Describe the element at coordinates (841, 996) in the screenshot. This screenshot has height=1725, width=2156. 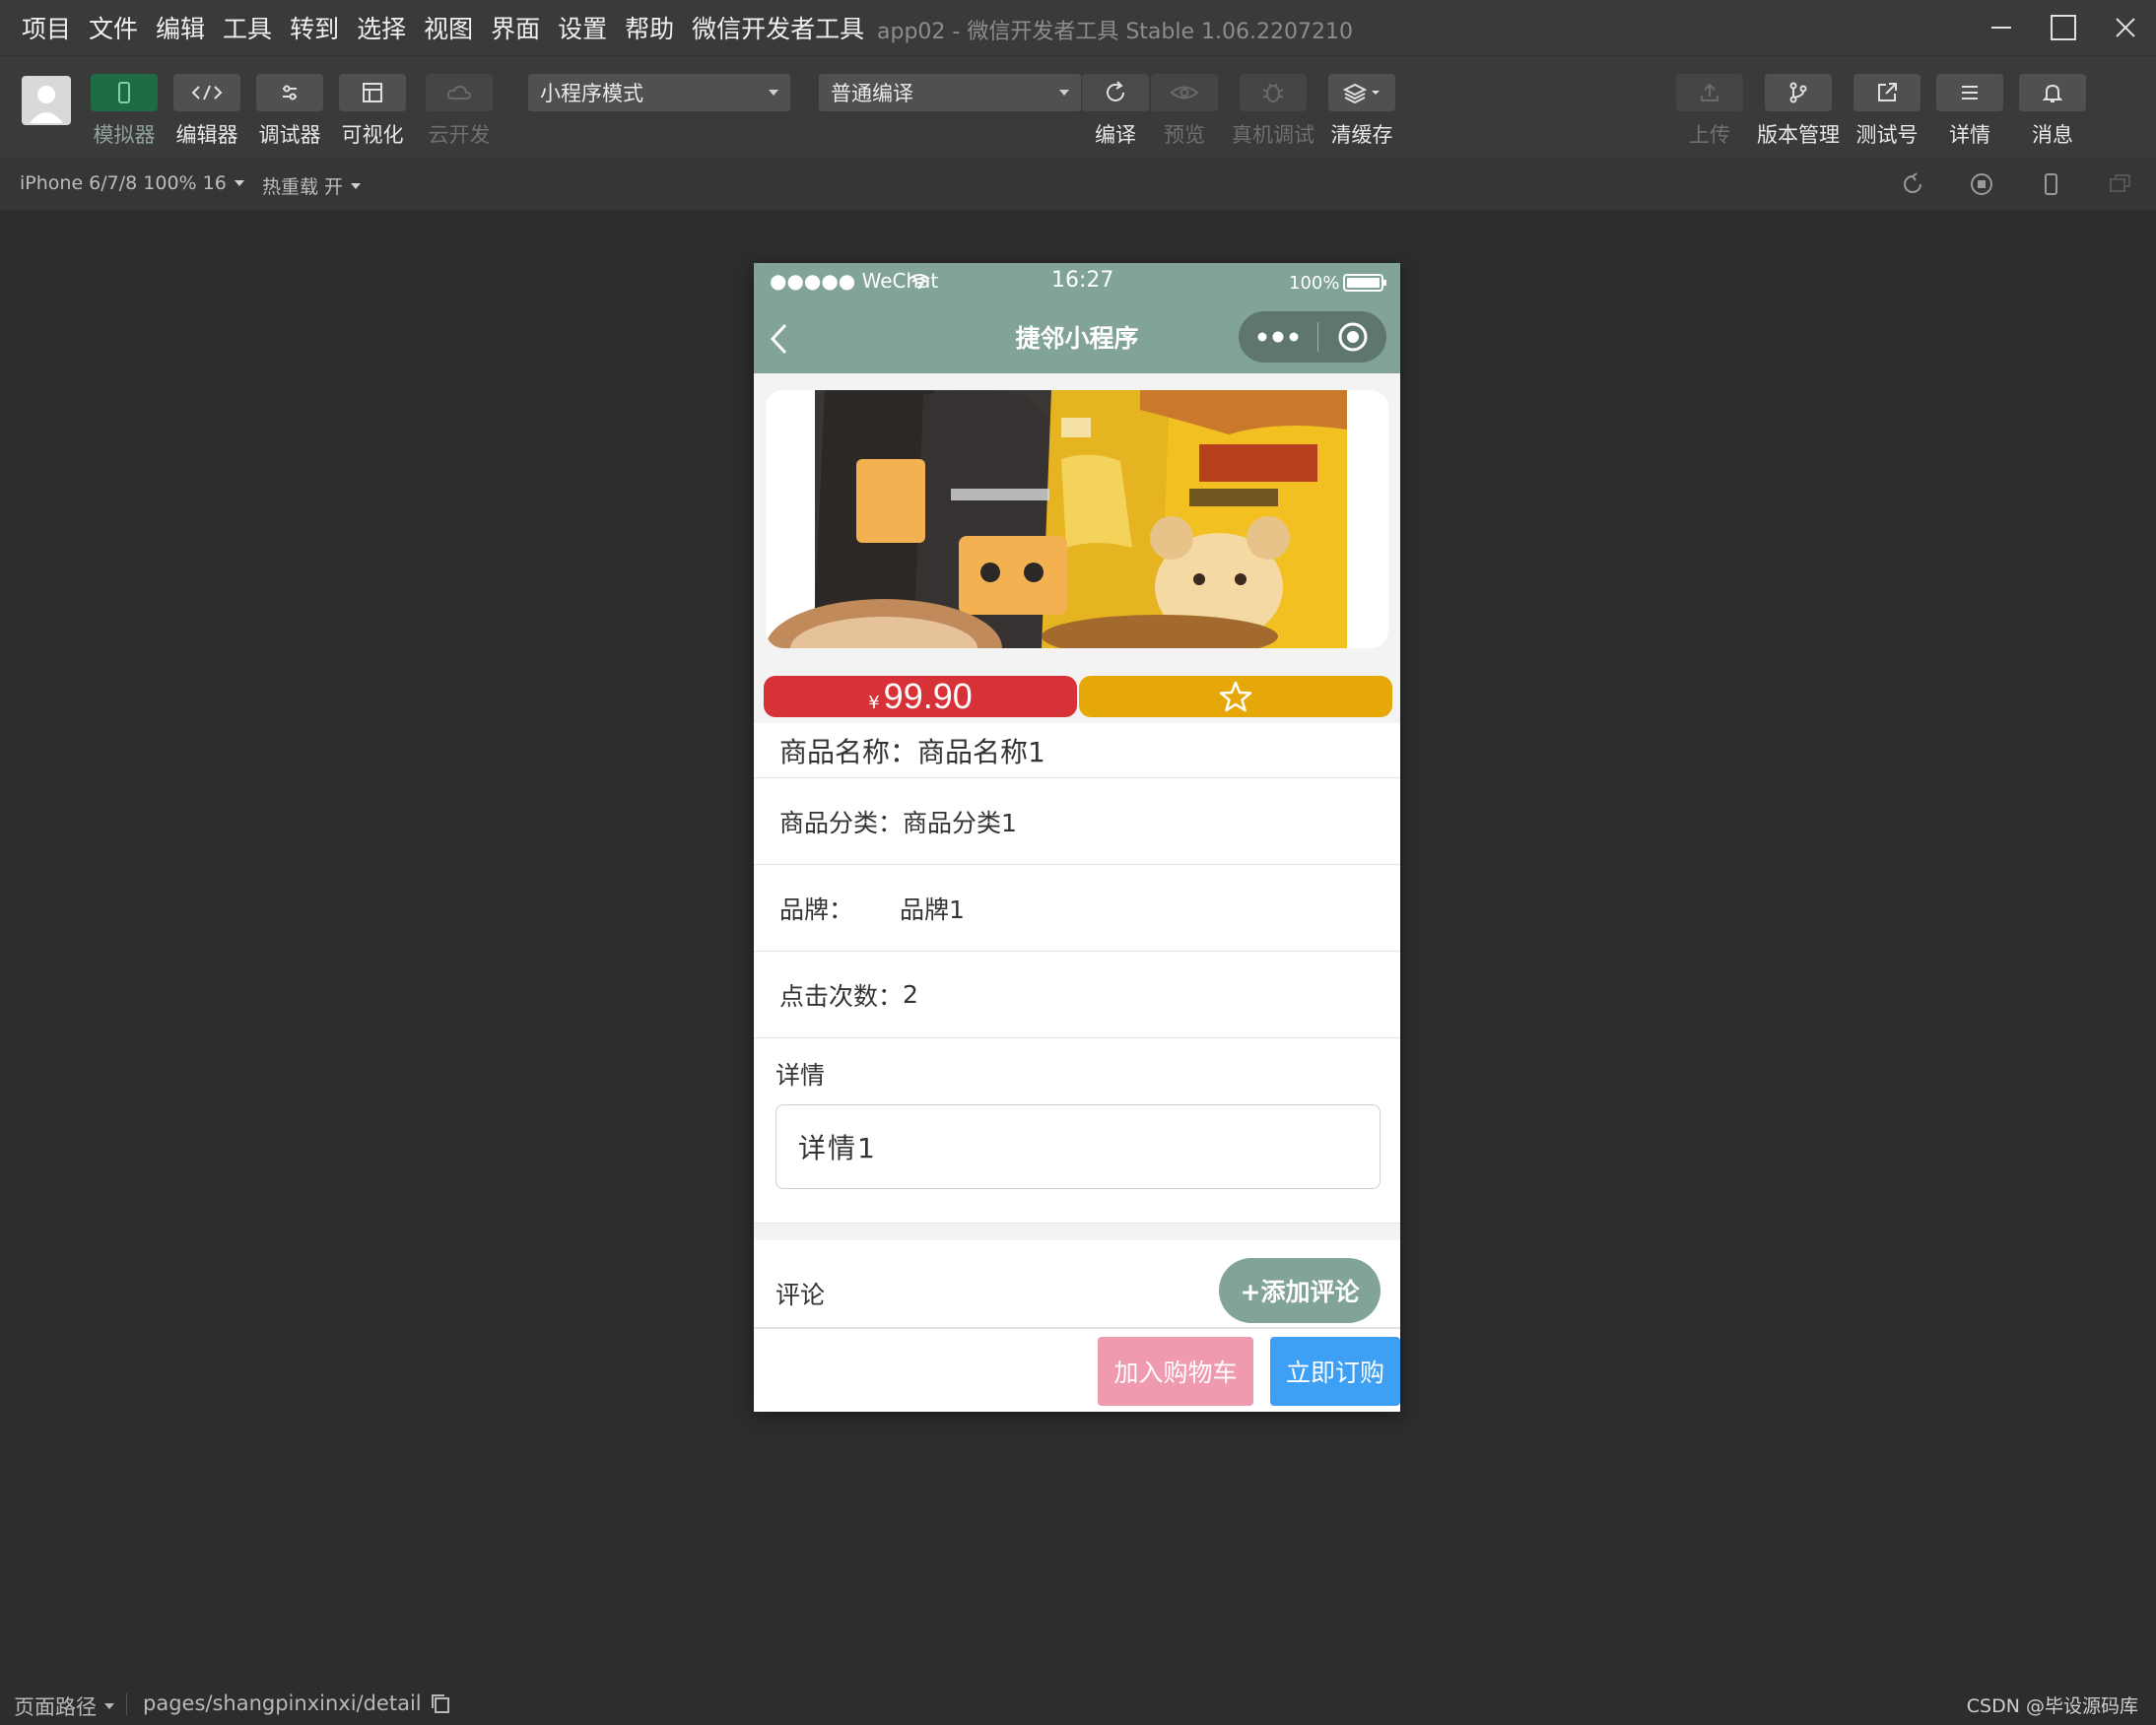
I see `clicks-label: 点击次数：` at that location.